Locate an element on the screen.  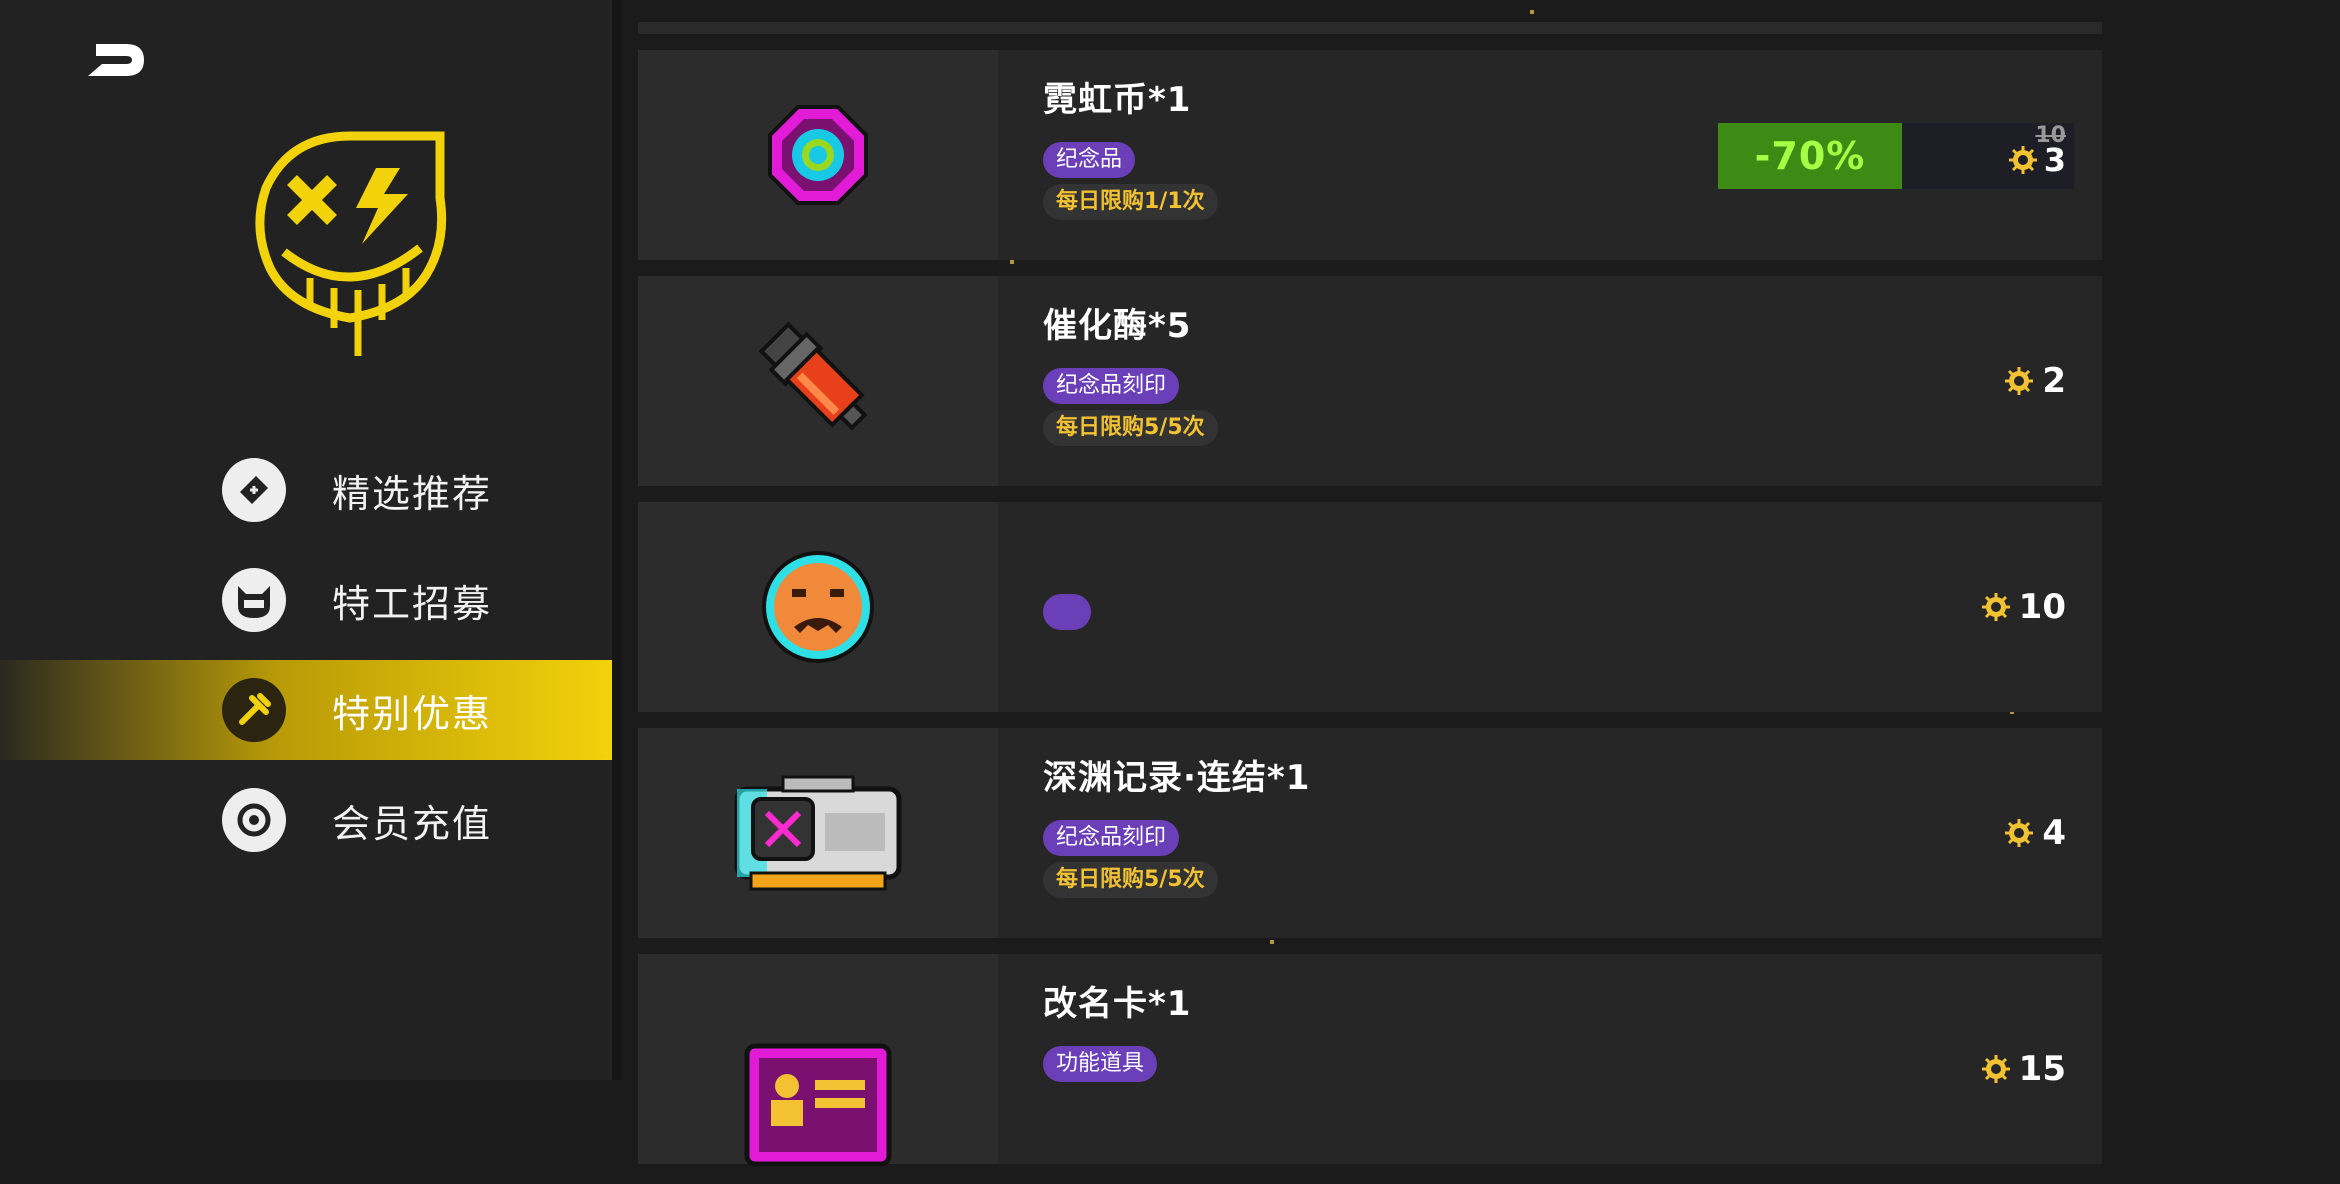
price-button: 4 is located at coordinates (2035, 833).